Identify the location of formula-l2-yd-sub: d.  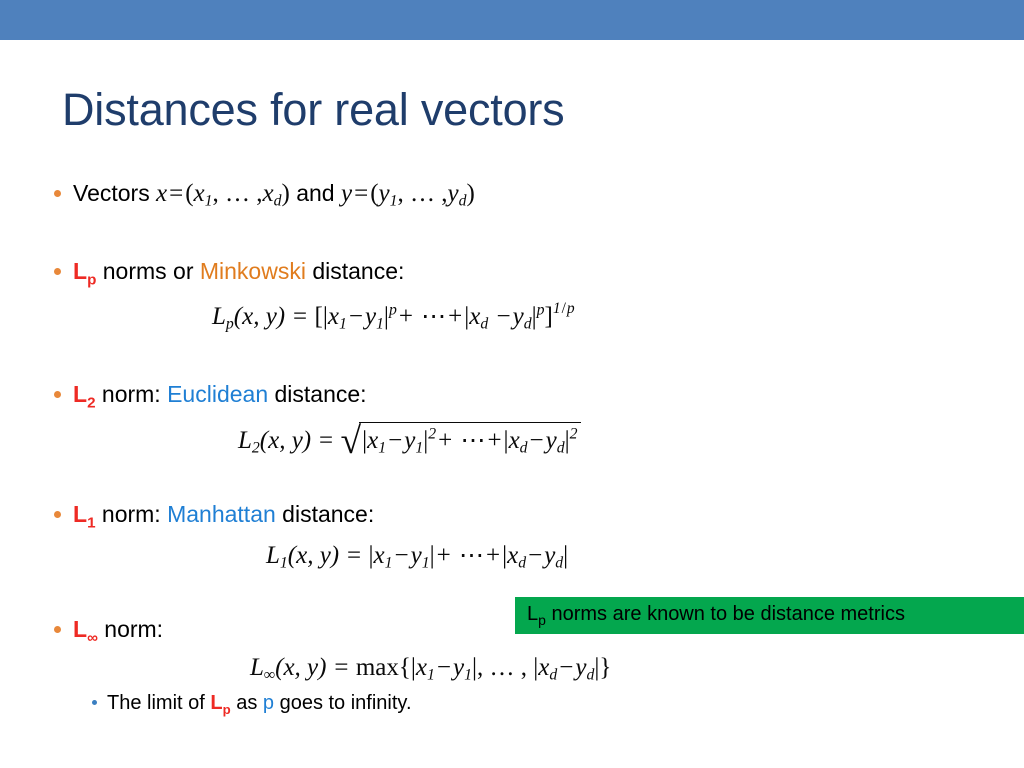
(560, 448).